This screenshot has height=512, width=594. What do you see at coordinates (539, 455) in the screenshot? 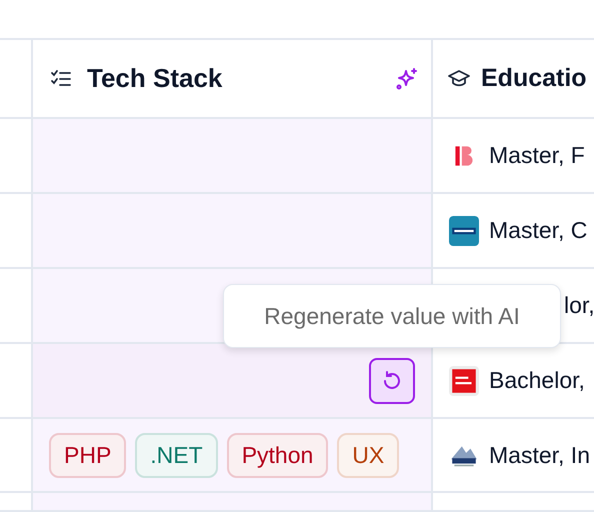
I see `education-text: Master, In` at bounding box center [539, 455].